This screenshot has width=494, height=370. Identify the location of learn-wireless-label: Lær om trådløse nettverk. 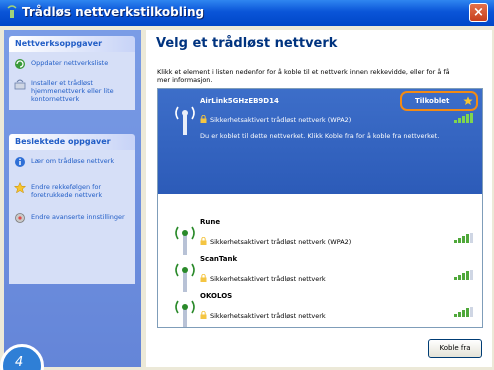
(73, 161).